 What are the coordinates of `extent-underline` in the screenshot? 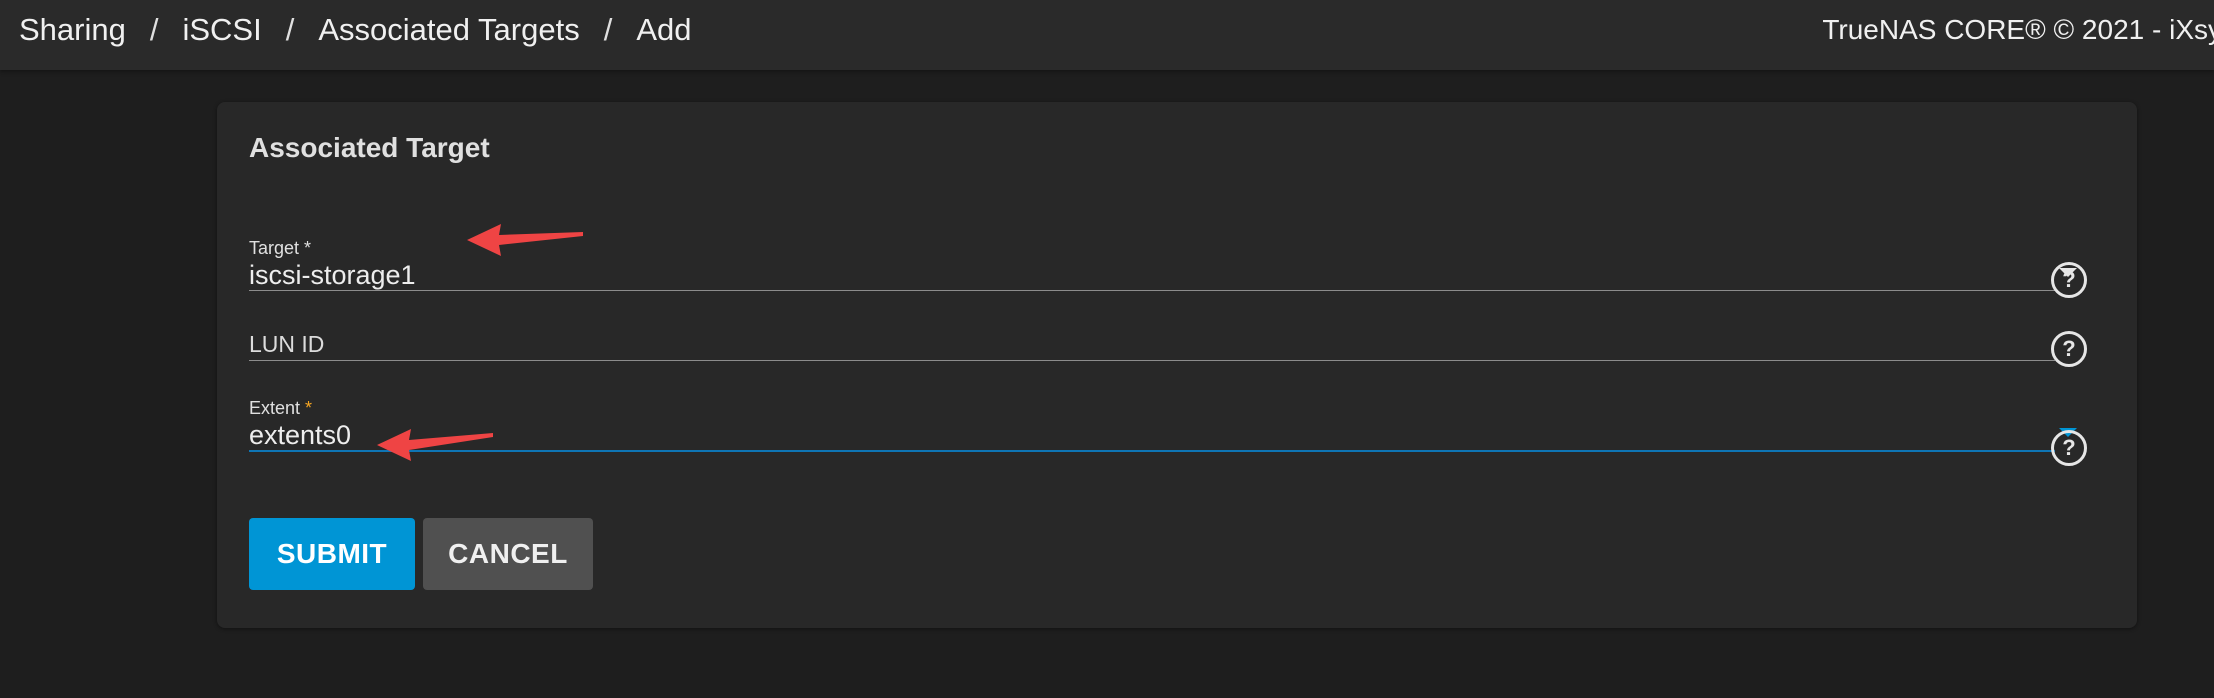 It's located at (1152, 451).